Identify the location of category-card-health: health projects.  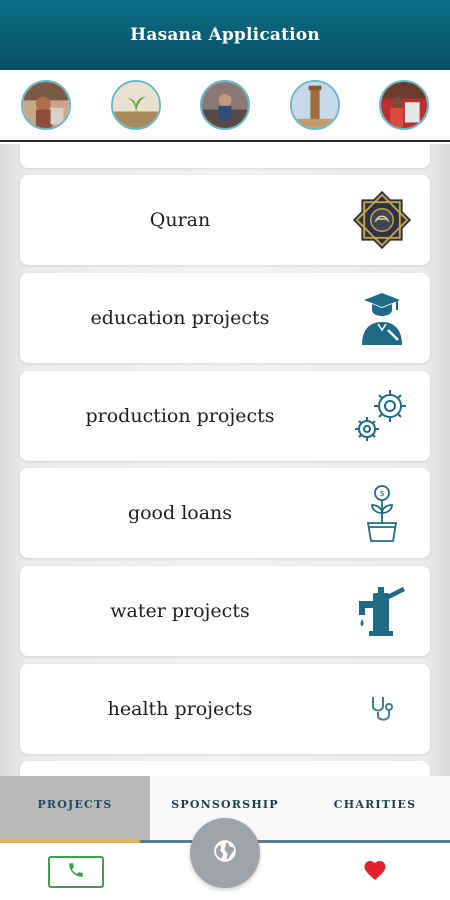
(225, 709).